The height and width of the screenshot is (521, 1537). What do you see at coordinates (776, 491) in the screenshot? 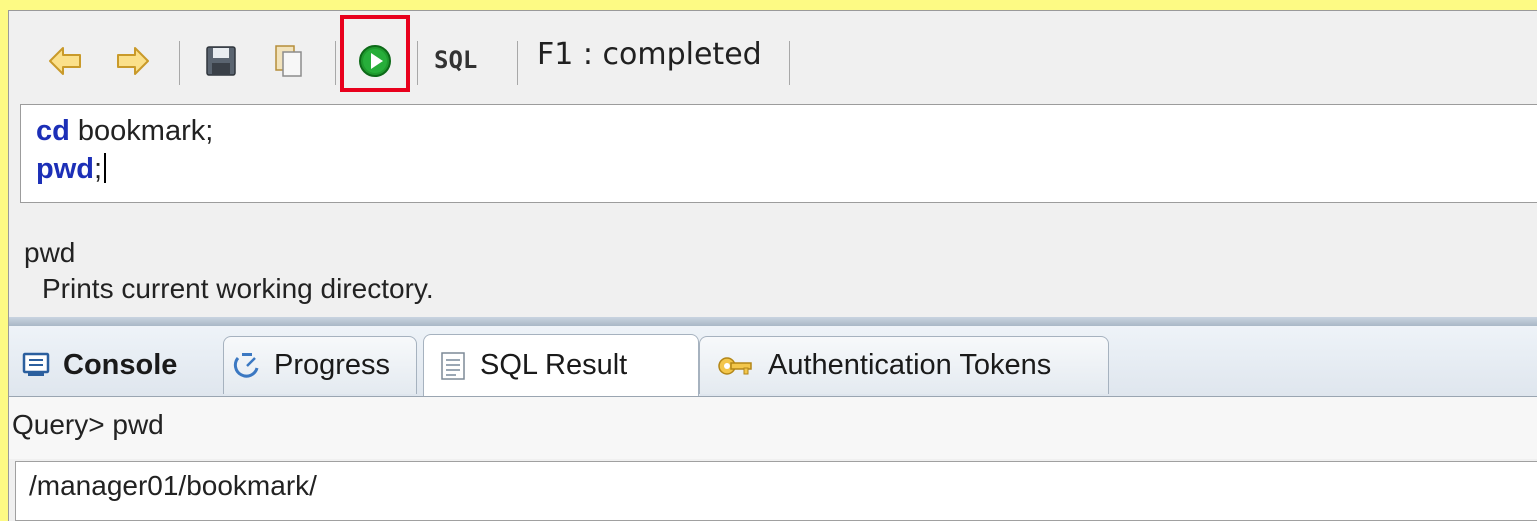
I see `result-output-panel: /manager01/bookmark/` at bounding box center [776, 491].